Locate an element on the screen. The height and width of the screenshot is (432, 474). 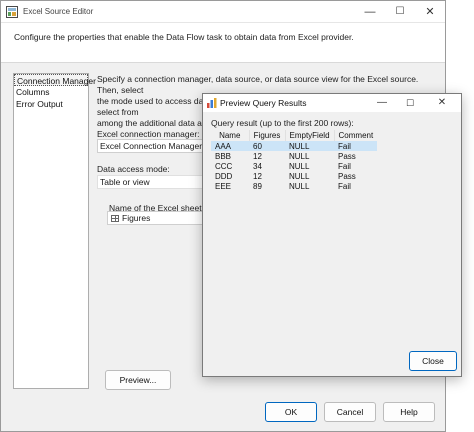
close-window-button: ✕ is located at coordinates (430, 12).